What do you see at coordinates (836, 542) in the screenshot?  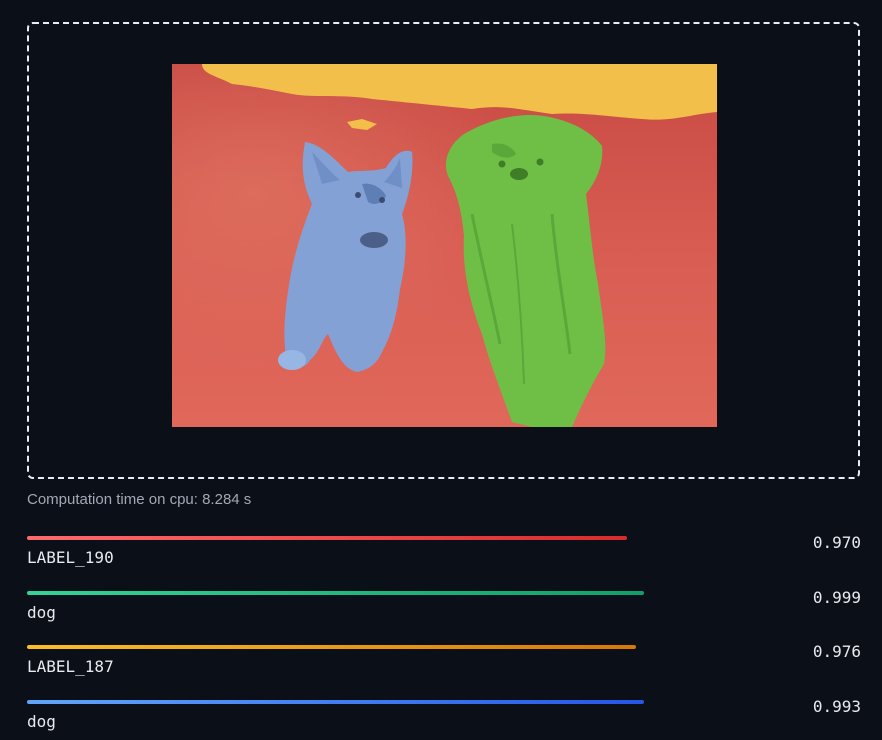 I see `result-score: 0.970` at bounding box center [836, 542].